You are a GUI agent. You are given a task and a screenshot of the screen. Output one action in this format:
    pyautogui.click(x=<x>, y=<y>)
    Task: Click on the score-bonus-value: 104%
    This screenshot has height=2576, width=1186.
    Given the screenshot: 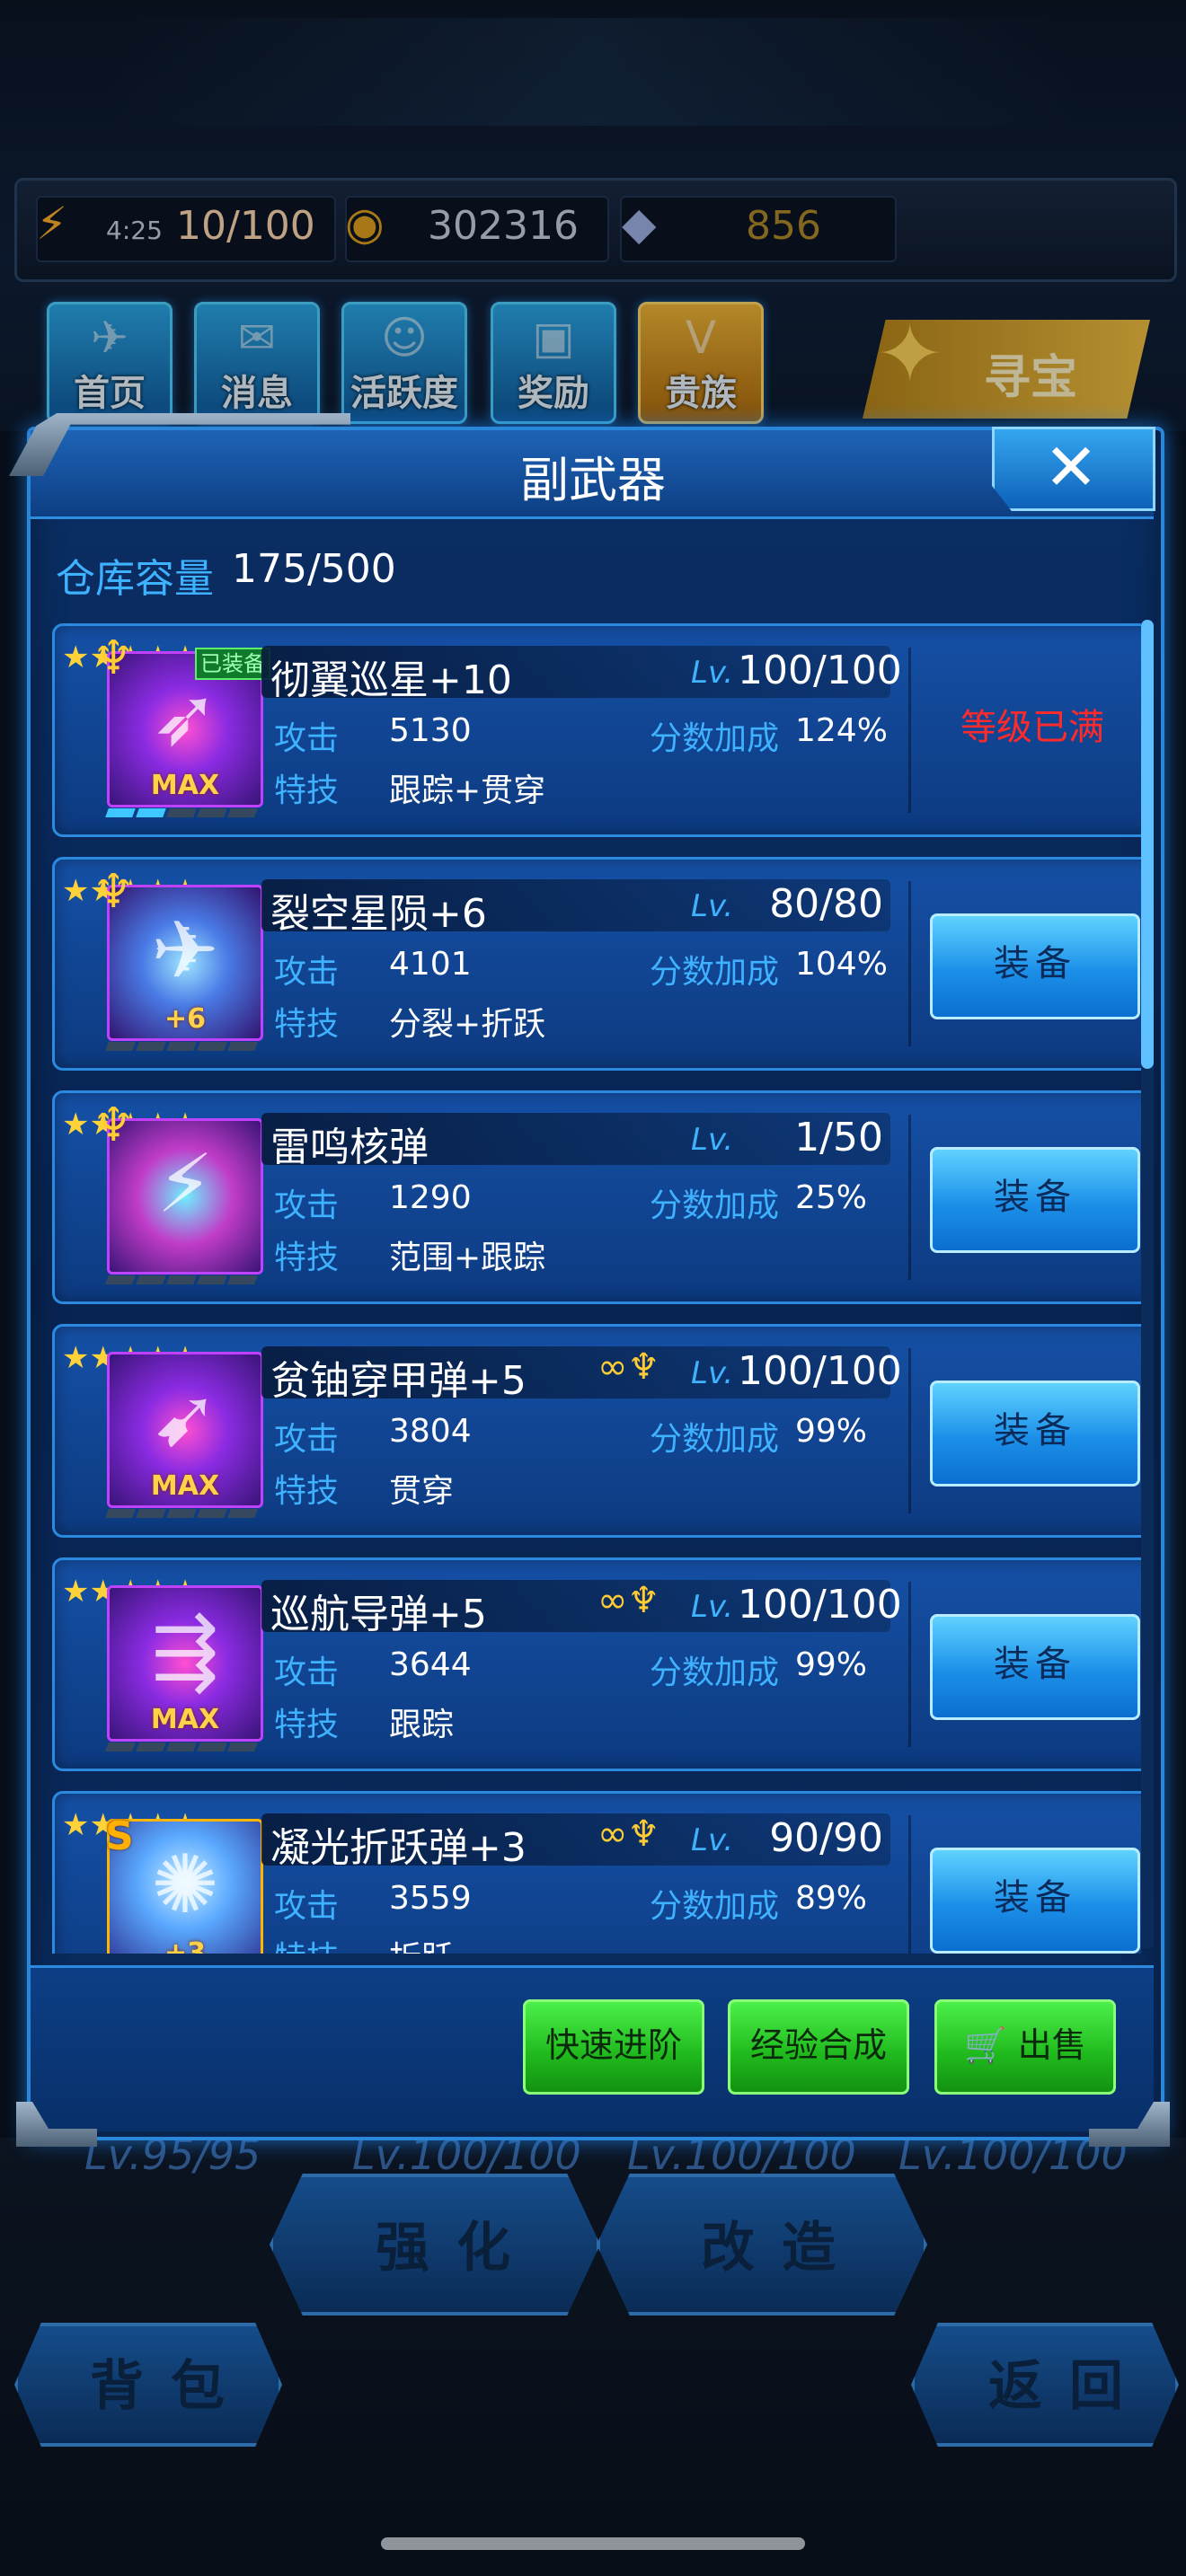 What is the action you would take?
    pyautogui.click(x=841, y=964)
    